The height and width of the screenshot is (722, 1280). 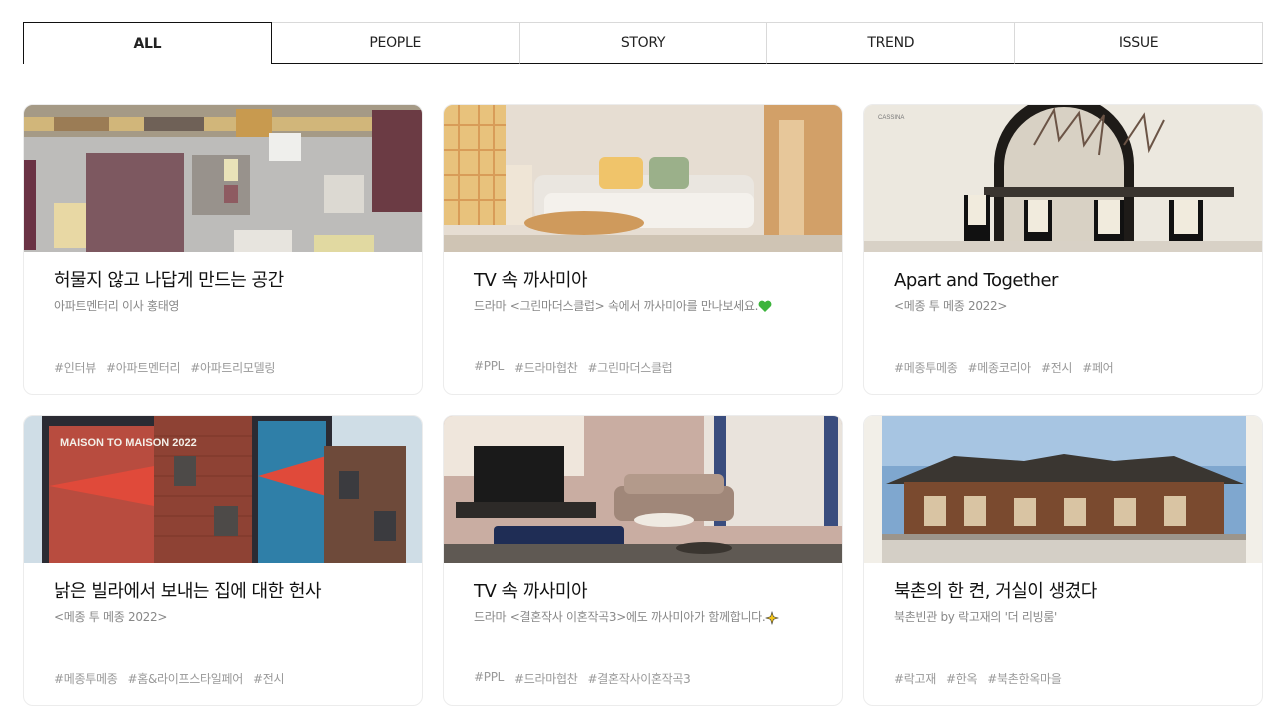 What do you see at coordinates (169, 280) in the screenshot?
I see `article-title: 허물지 않고 나답게 만드는 공간` at bounding box center [169, 280].